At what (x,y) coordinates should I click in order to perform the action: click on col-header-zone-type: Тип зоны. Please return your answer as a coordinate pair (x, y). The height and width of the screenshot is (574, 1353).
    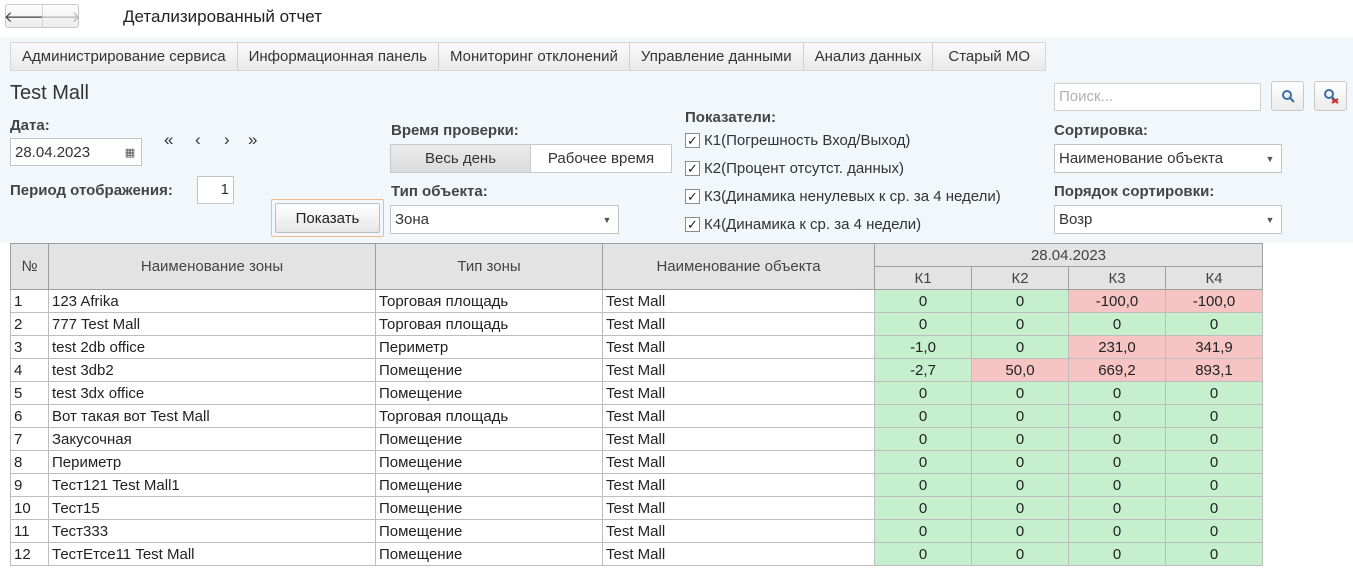
    Looking at the image, I should click on (489, 266).